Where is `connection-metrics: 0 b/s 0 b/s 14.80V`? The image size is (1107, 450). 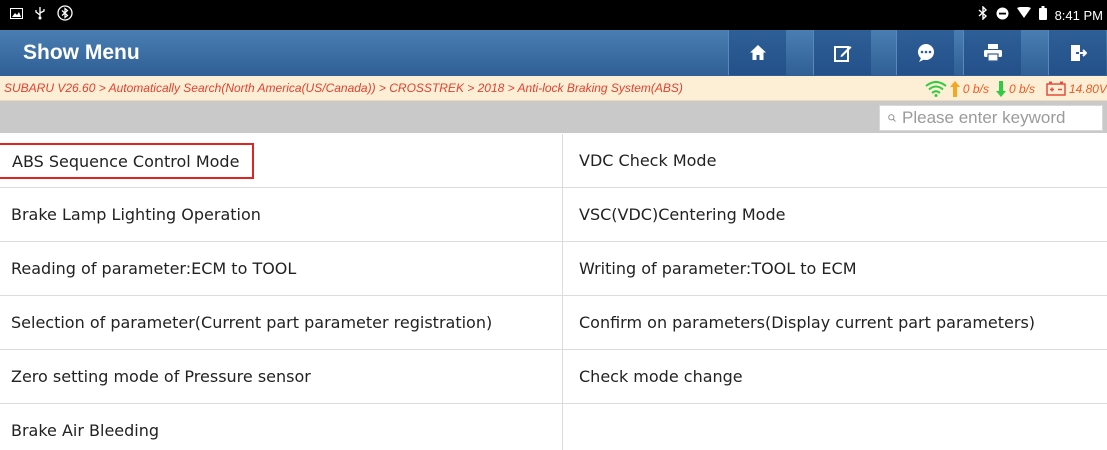
connection-metrics: 0 b/s 0 b/s 14.80V is located at coordinates (1016, 88).